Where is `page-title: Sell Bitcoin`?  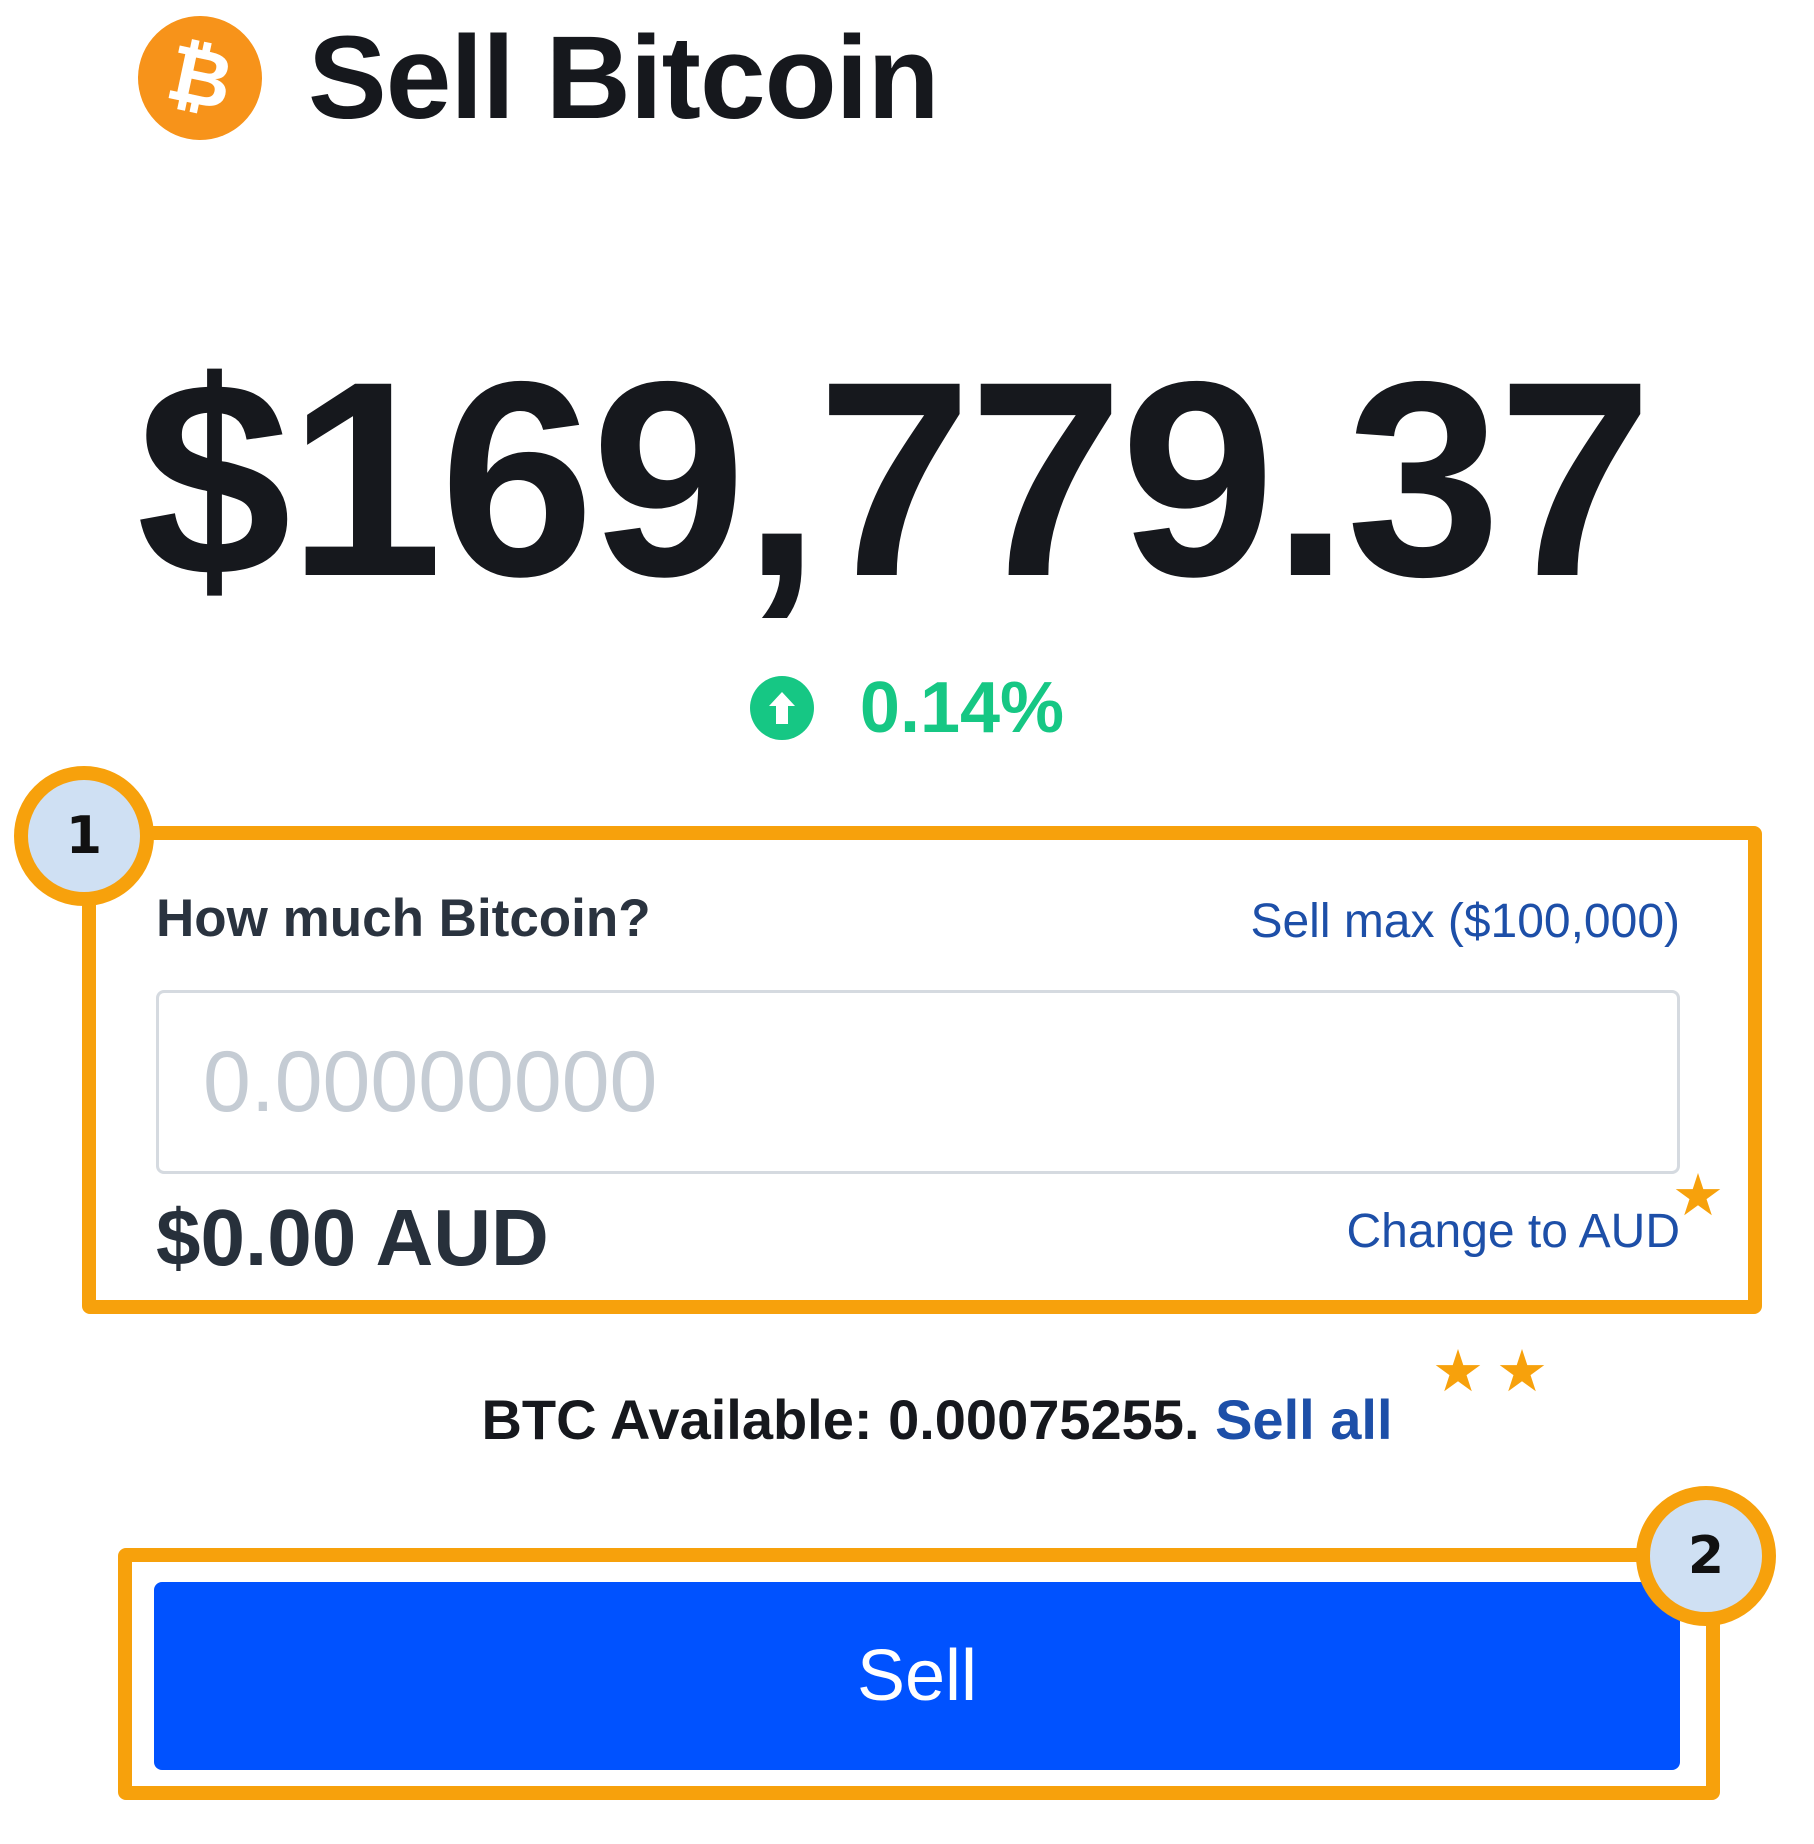
page-title: Sell Bitcoin is located at coordinates (624, 78).